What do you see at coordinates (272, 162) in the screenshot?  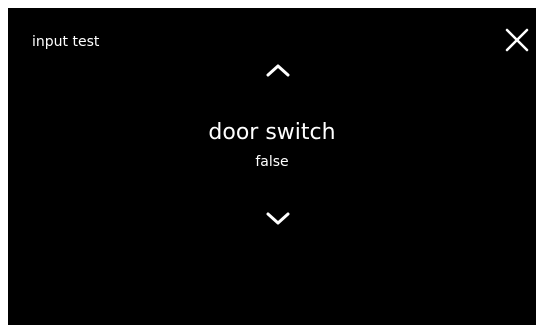 I see `input-value: false` at bounding box center [272, 162].